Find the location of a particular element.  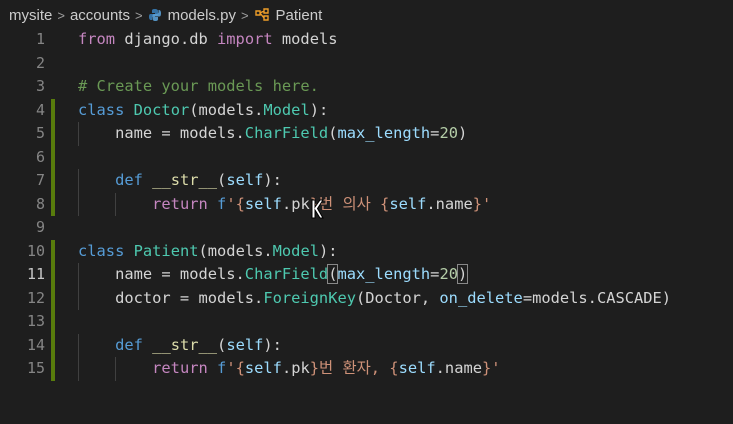

breadcrumb-folder-mysite: mysite is located at coordinates (30, 15).